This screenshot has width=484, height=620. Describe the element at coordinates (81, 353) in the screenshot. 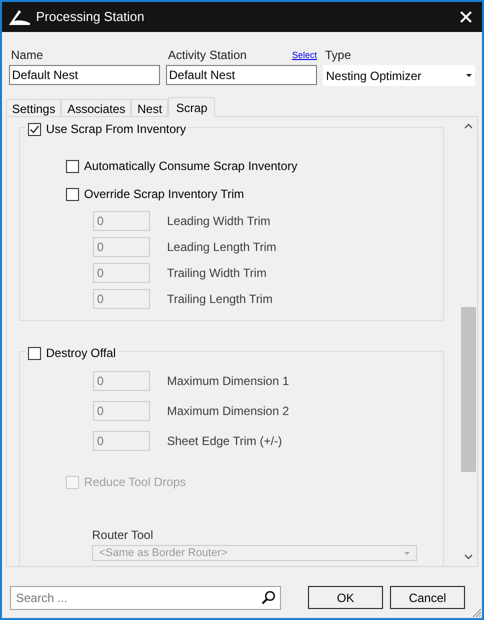

I see `checkbox-label: Destroy Offal` at that location.